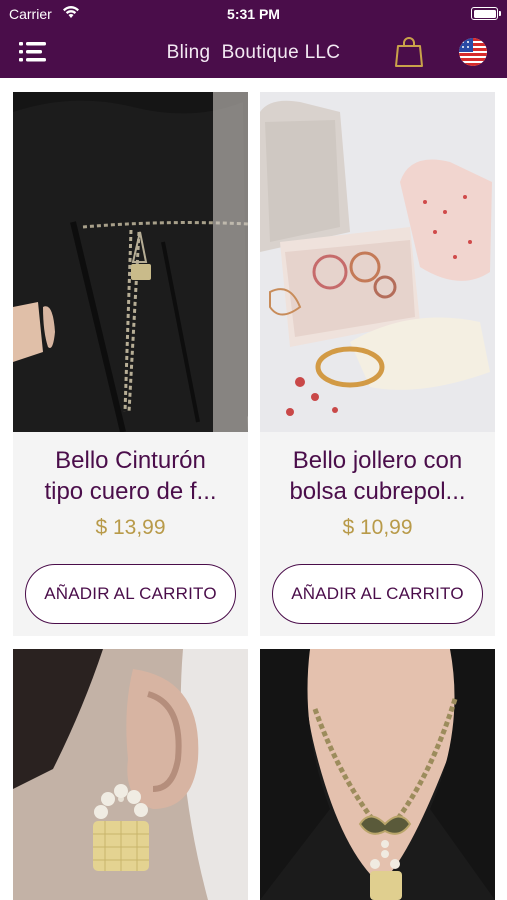 This screenshot has height=900, width=507. Describe the element at coordinates (253, 39) in the screenshot. I see `app-header: Carrier 5:31 PM Bling Boutique LLC` at that location.